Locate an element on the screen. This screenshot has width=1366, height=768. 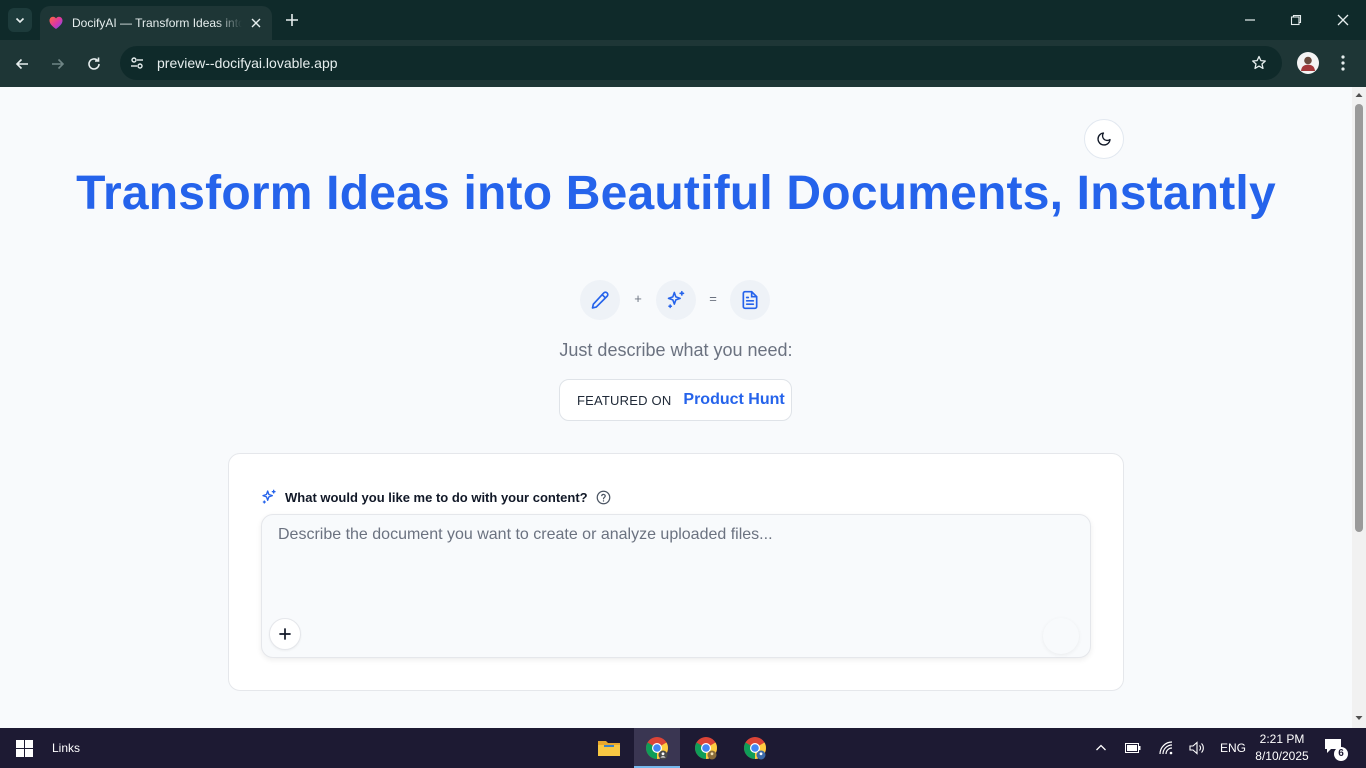
prompt-box is located at coordinates (676, 586).